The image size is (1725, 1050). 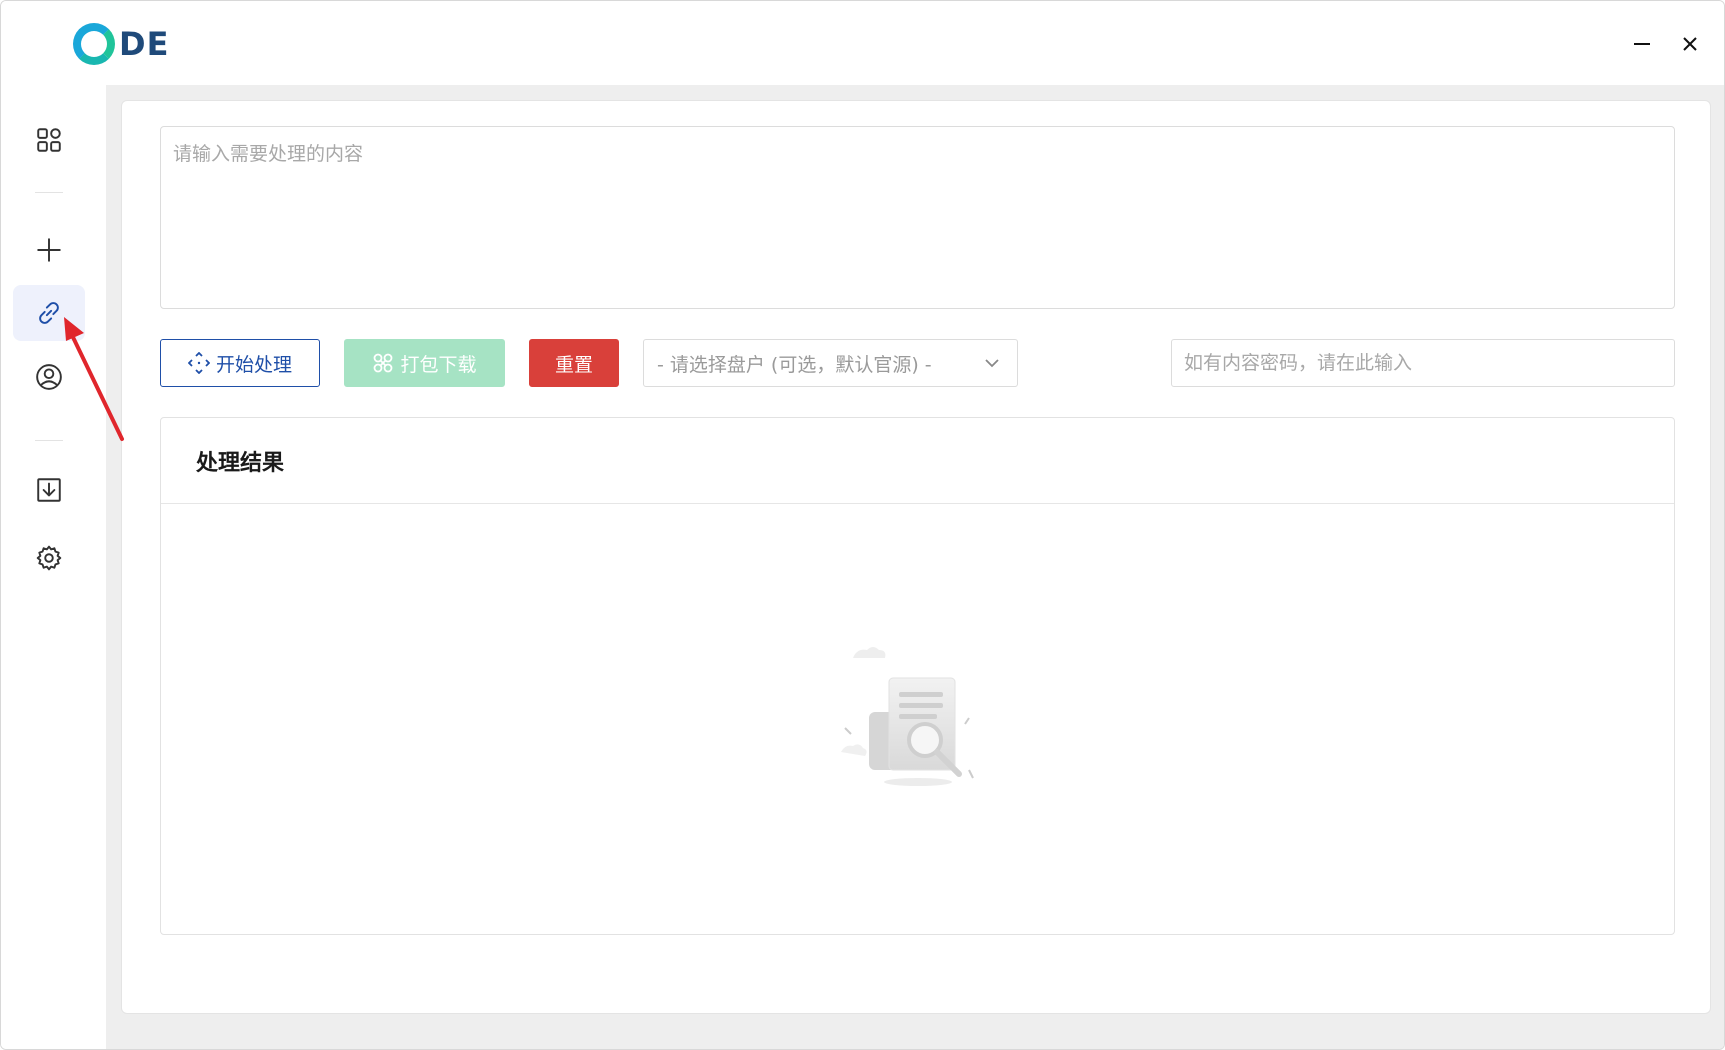 What do you see at coordinates (917, 461) in the screenshot?
I see `result-title: 处理结果` at bounding box center [917, 461].